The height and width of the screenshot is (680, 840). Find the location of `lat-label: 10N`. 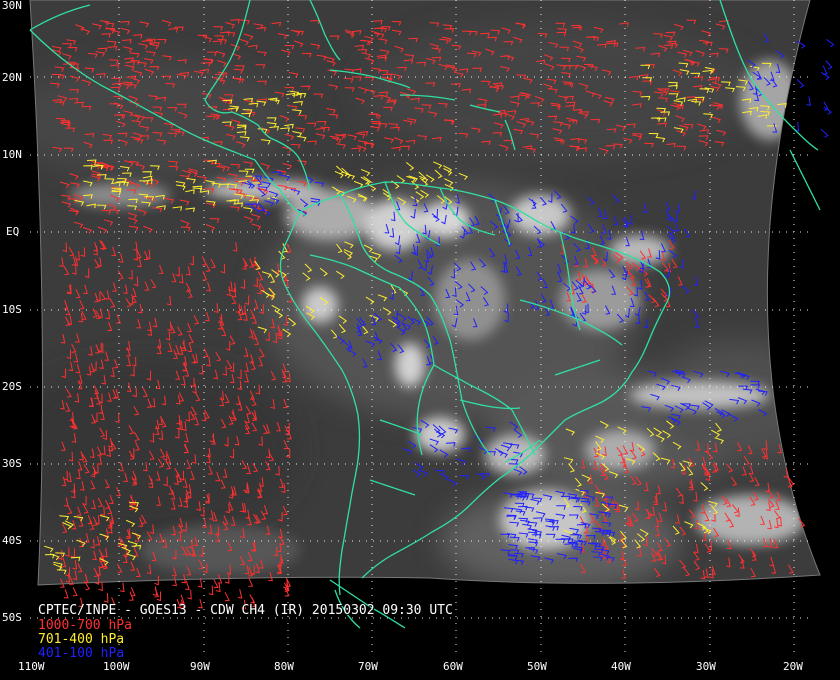

lat-label: 10N is located at coordinates (12, 154).